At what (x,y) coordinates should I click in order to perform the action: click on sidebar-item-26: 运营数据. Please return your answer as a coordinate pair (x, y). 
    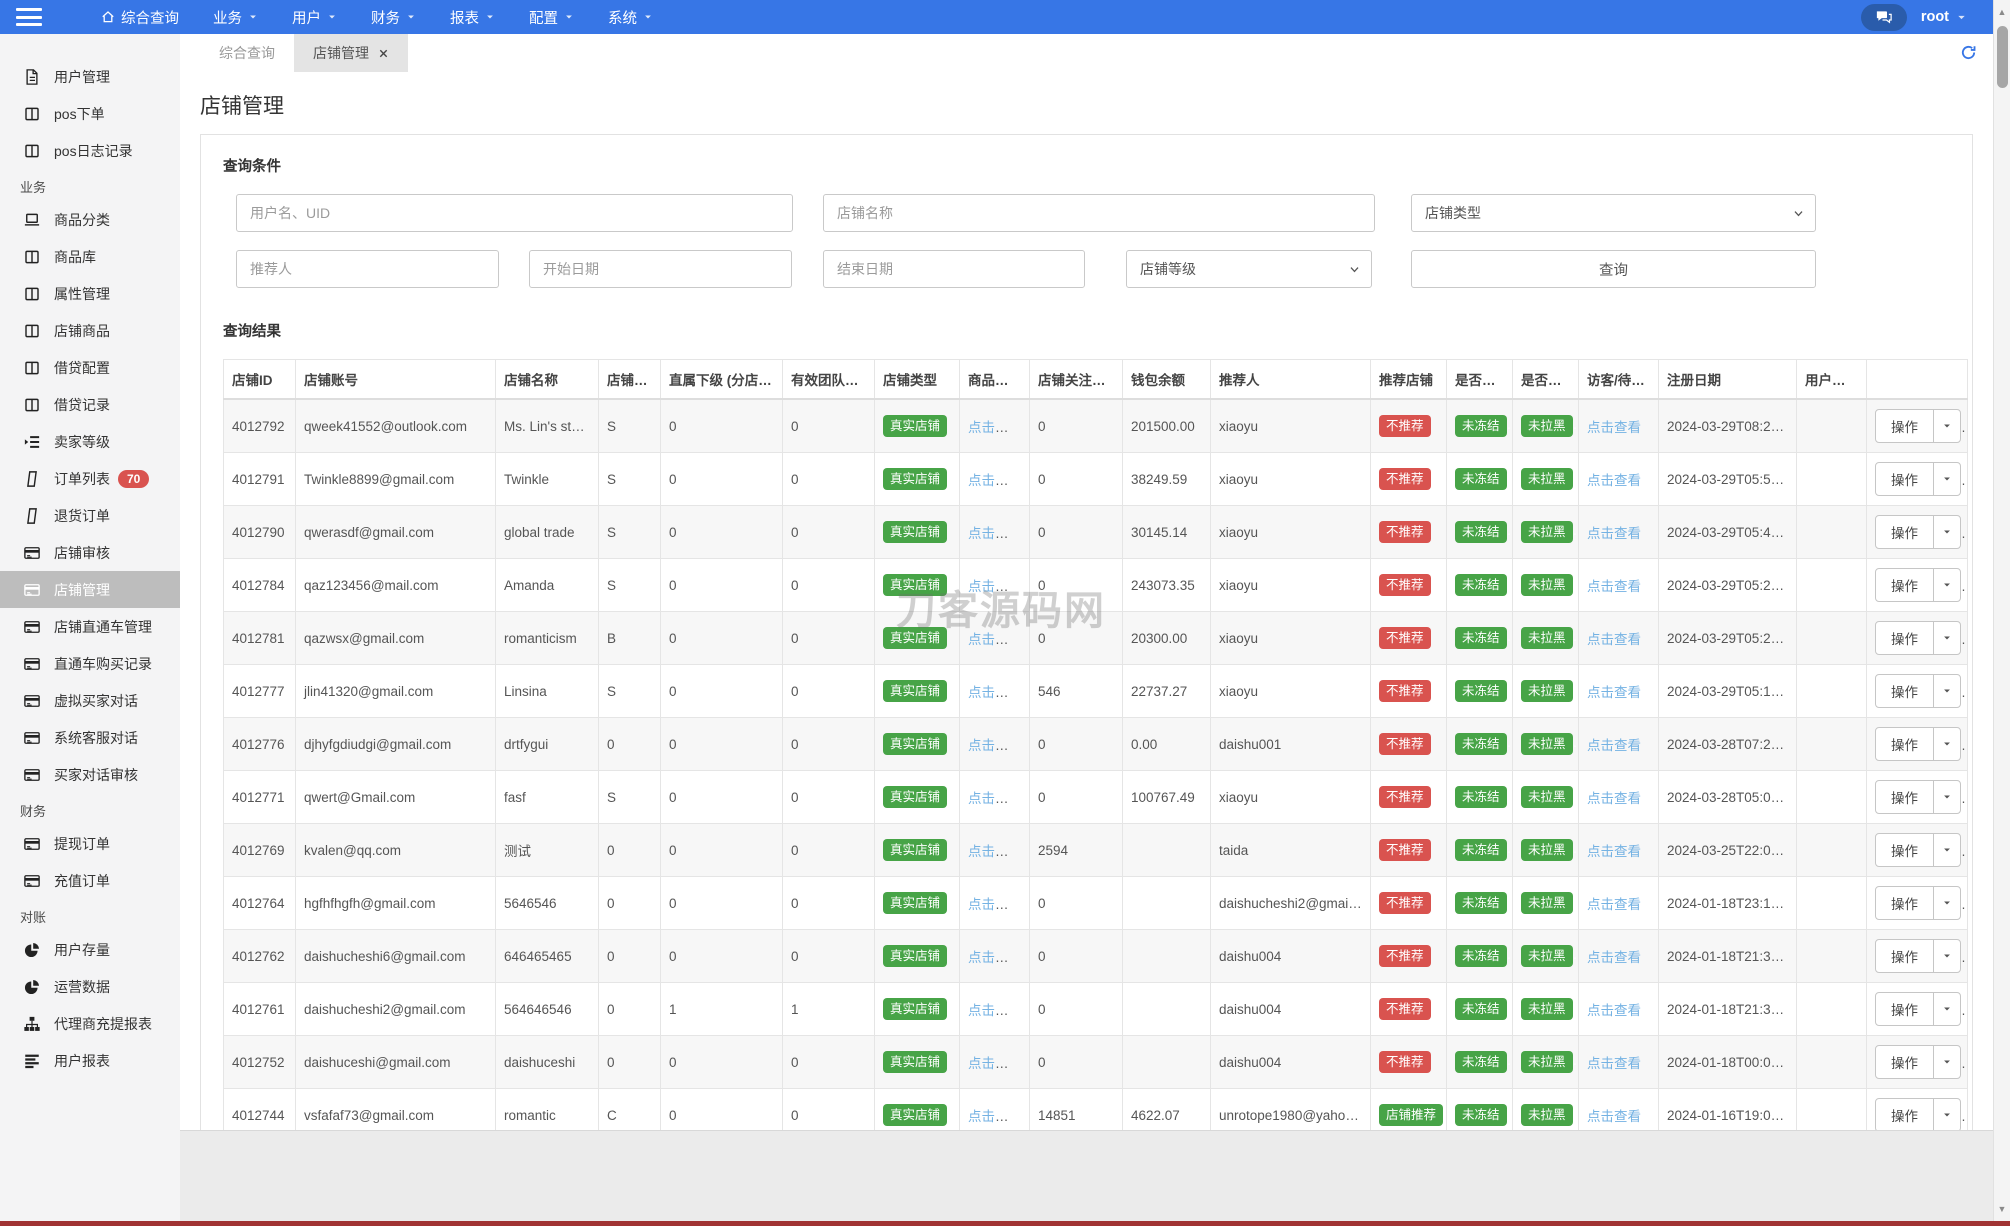
    Looking at the image, I should click on (90, 986).